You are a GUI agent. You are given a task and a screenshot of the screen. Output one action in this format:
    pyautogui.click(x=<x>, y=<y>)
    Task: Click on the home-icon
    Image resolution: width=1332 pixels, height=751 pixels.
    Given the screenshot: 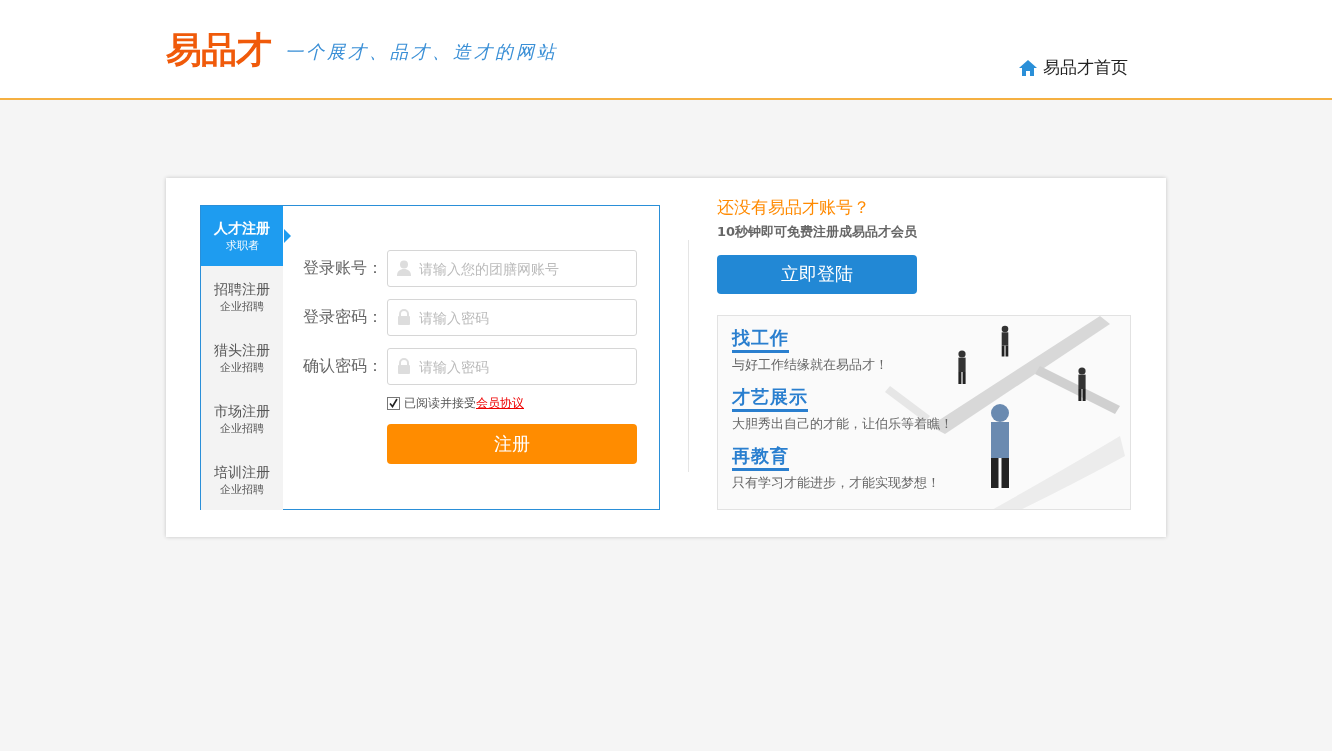 What is the action you would take?
    pyautogui.click(x=1028, y=67)
    